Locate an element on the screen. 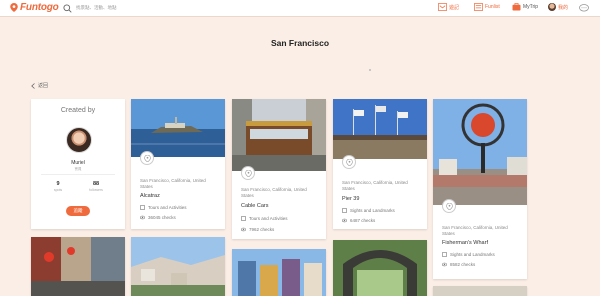 The width and height of the screenshot is (600, 296). stat-label: spots is located at coordinates (58, 190).